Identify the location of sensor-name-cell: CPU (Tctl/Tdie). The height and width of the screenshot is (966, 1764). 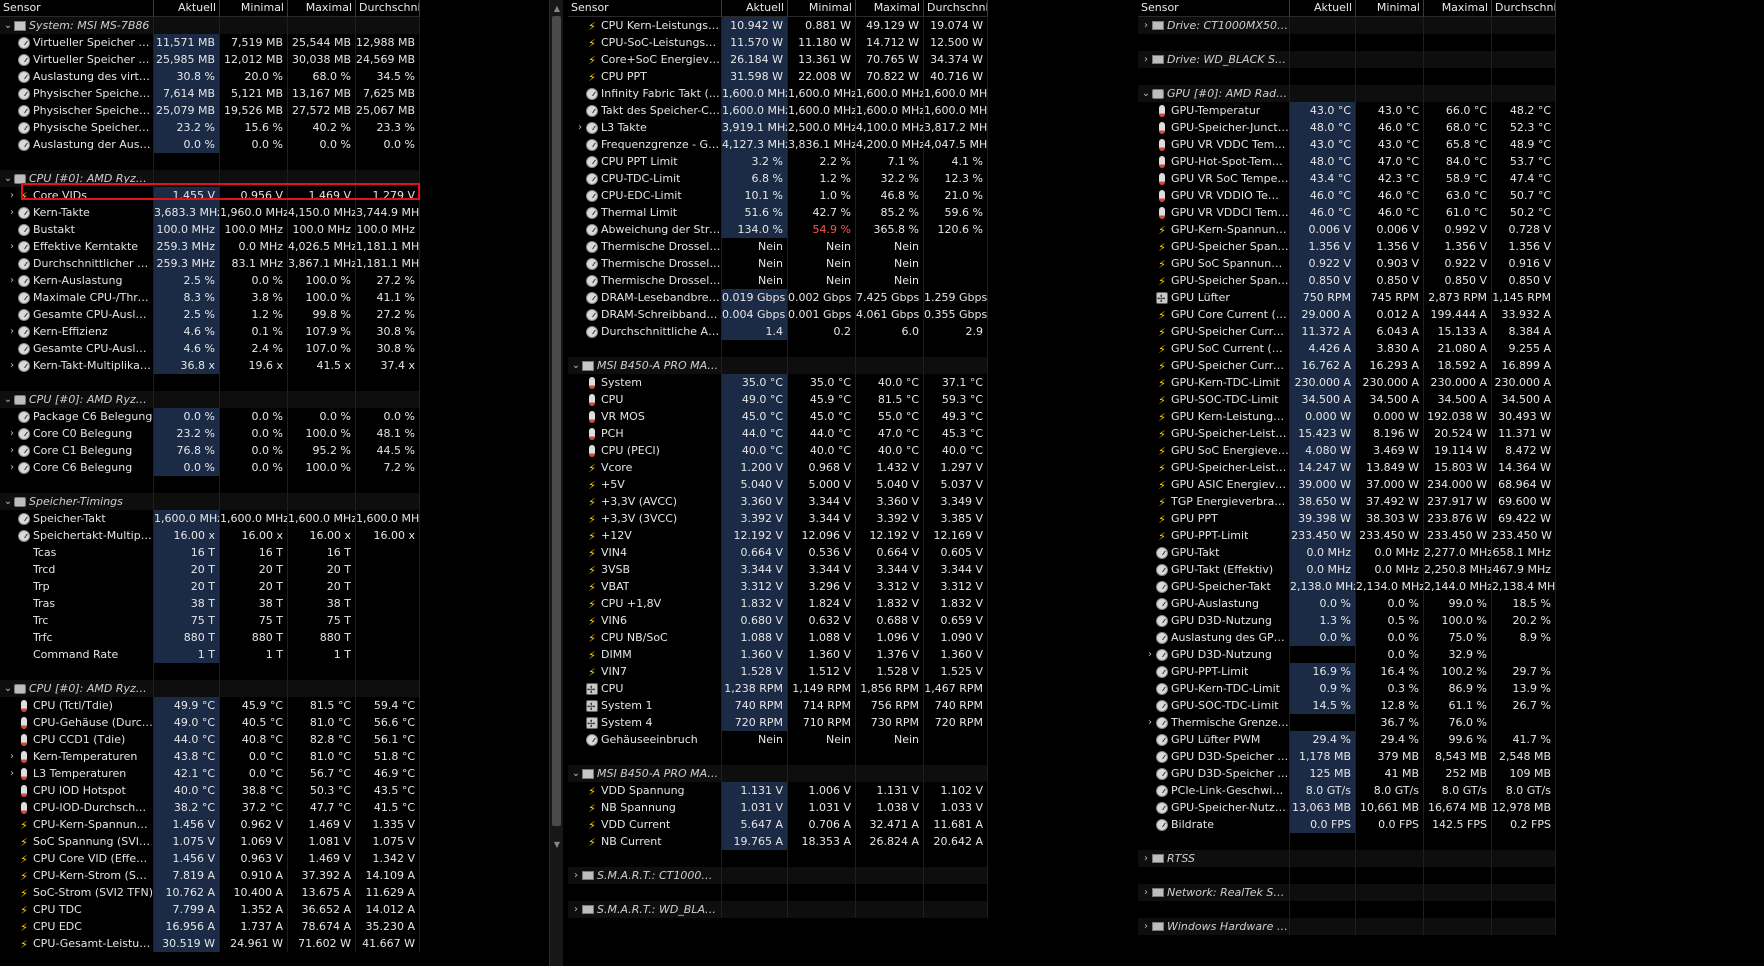
(77, 705).